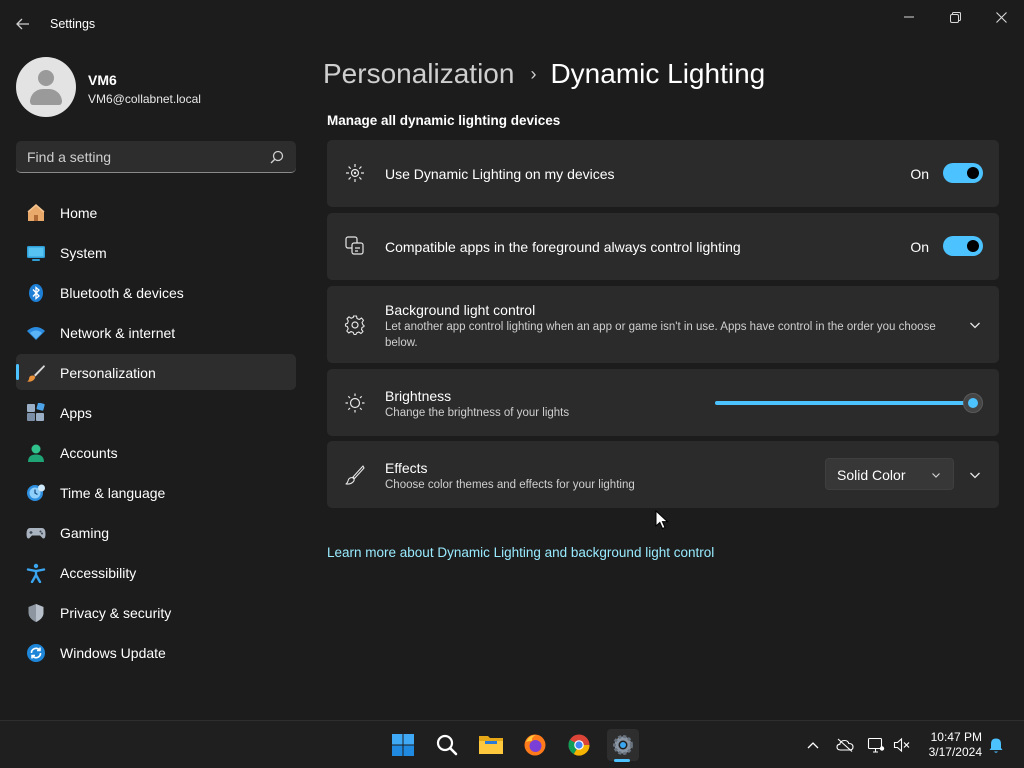  I want to click on clock-date: 3/17/2024, so click(955, 752).